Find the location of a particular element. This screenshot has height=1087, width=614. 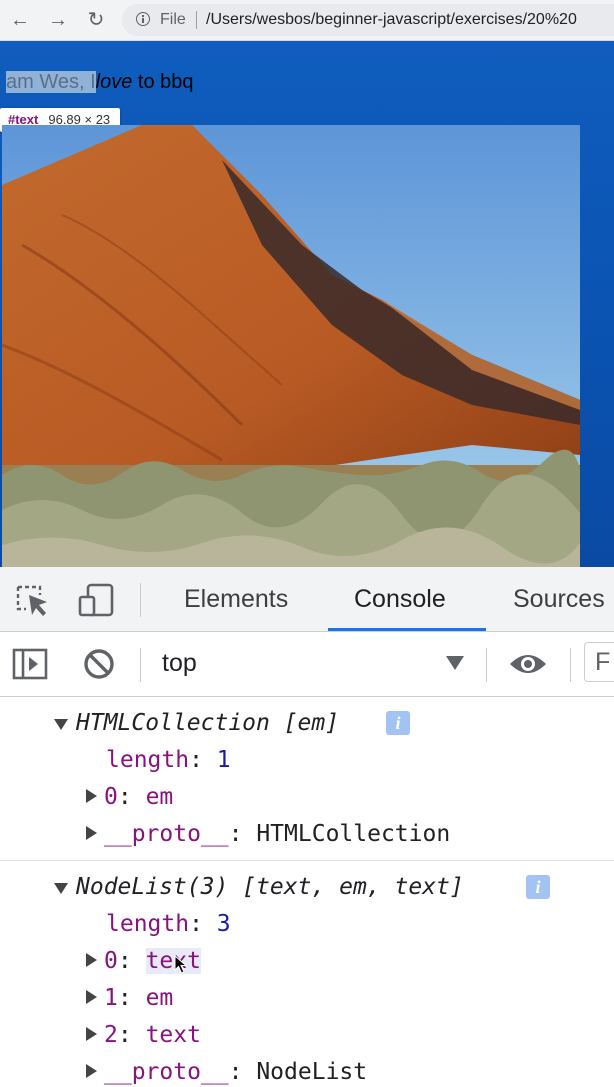

property-row: length: 1 is located at coordinates (168, 760).